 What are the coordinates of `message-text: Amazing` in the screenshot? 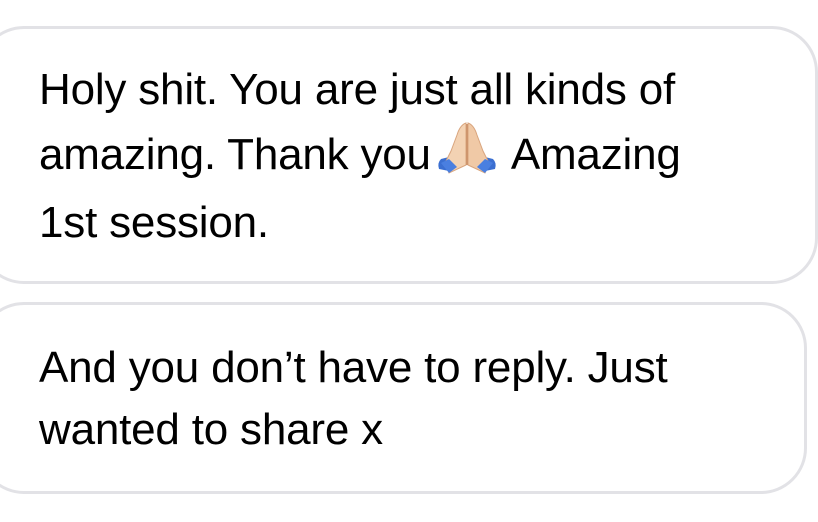 It's located at (595, 154).